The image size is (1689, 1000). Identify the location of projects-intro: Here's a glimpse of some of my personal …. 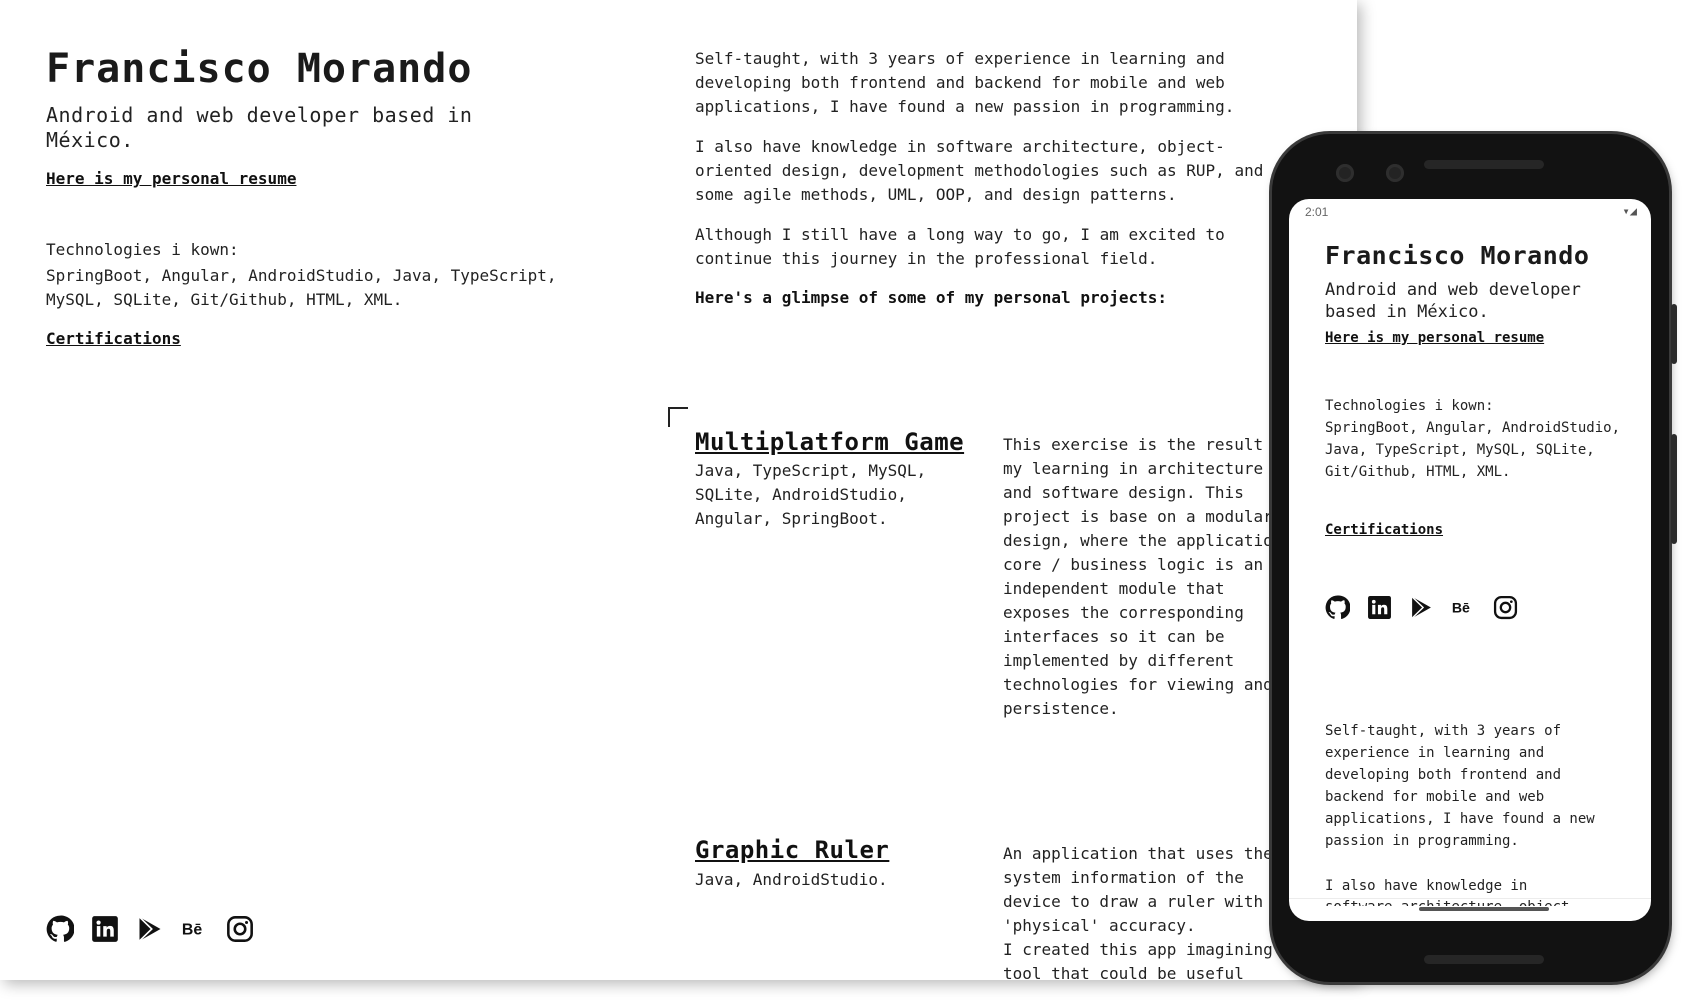
(931, 297).